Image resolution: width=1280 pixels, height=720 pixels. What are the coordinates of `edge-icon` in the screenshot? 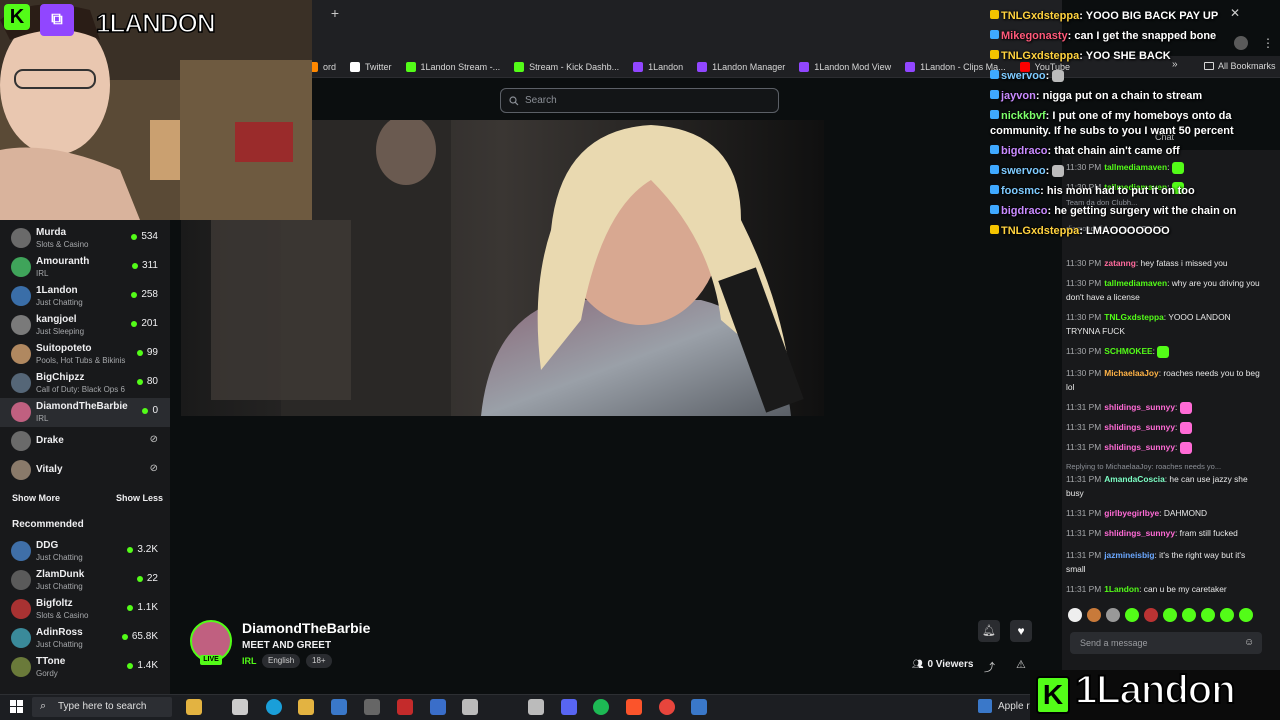 It's located at (274, 707).